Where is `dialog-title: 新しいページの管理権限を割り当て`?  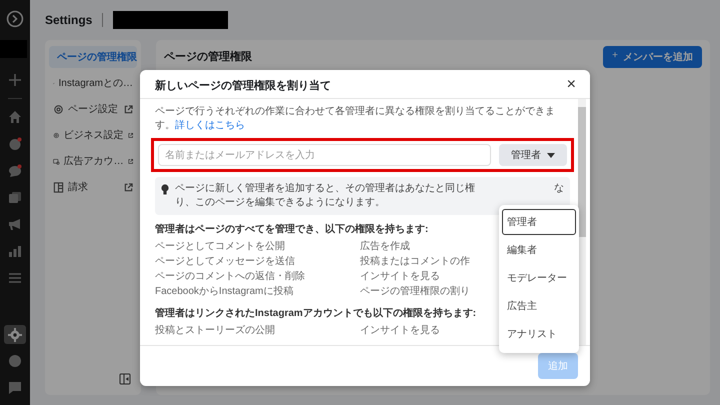
dialog-title: 新しいページの管理権限を割り当て is located at coordinates (243, 85).